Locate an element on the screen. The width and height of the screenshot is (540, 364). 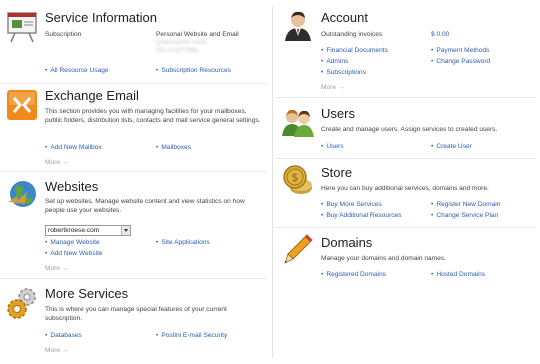
subscription-label: Subscription is located at coordinates (63, 34).